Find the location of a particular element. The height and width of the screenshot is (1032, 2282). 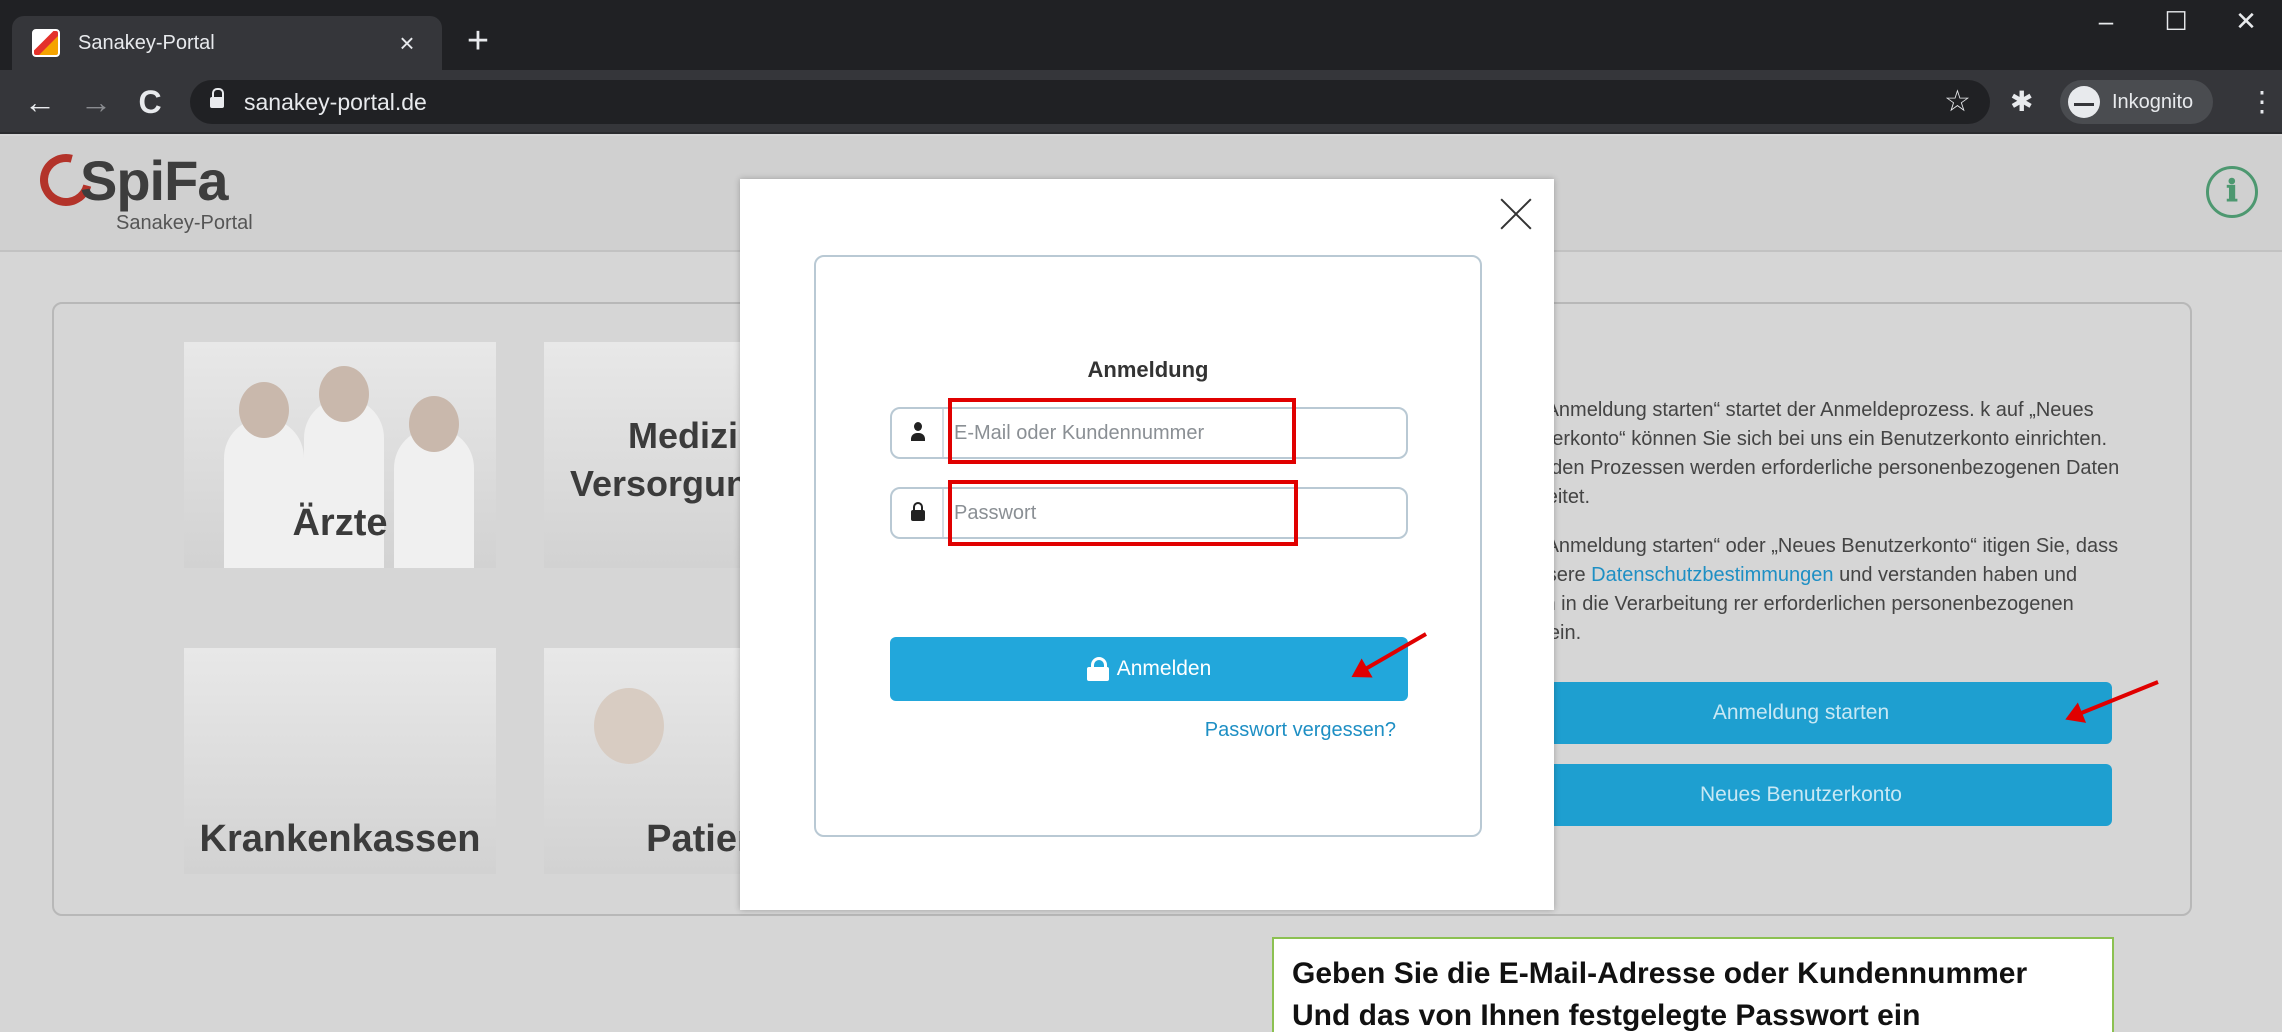

login-button: Anmelden is located at coordinates (1149, 669).